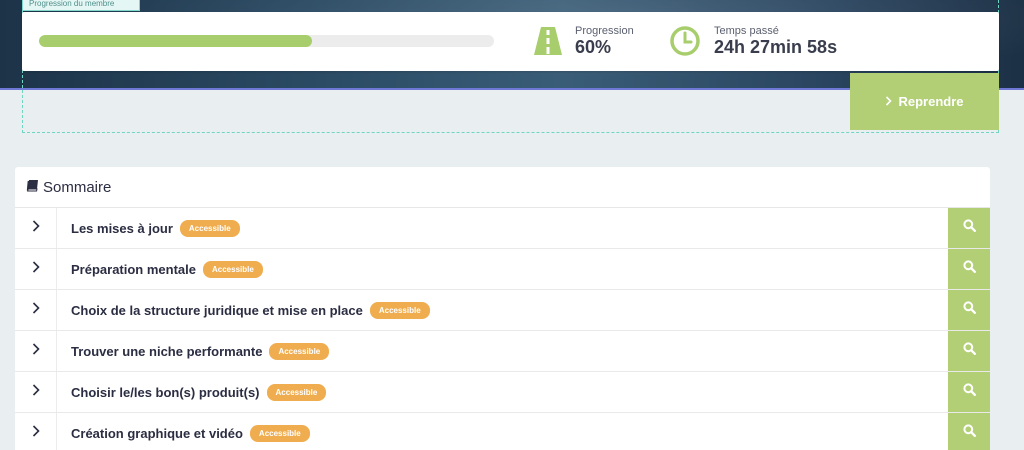  What do you see at coordinates (115, 228) in the screenshot?
I see `module-title: Les mises à jour` at bounding box center [115, 228].